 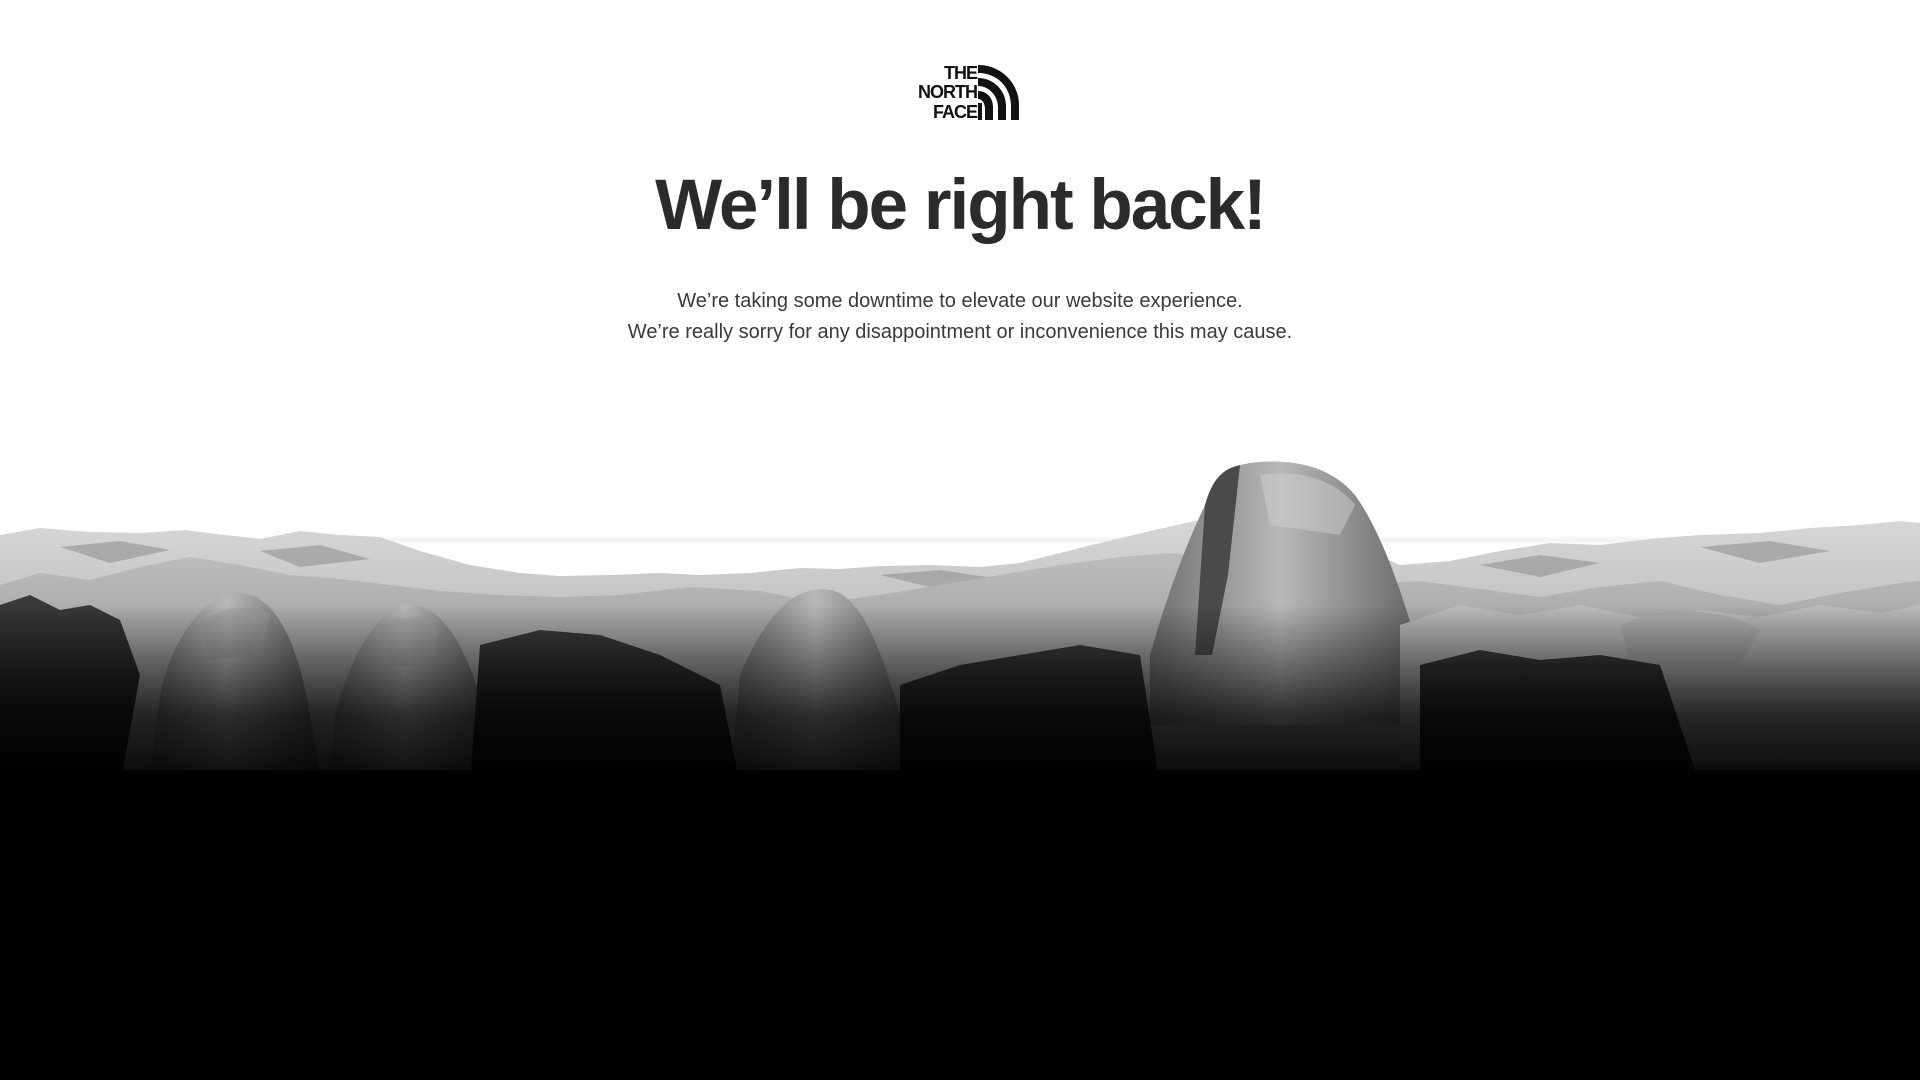 What do you see at coordinates (955, 111) in the screenshot?
I see `svg-text: FACE` at bounding box center [955, 111].